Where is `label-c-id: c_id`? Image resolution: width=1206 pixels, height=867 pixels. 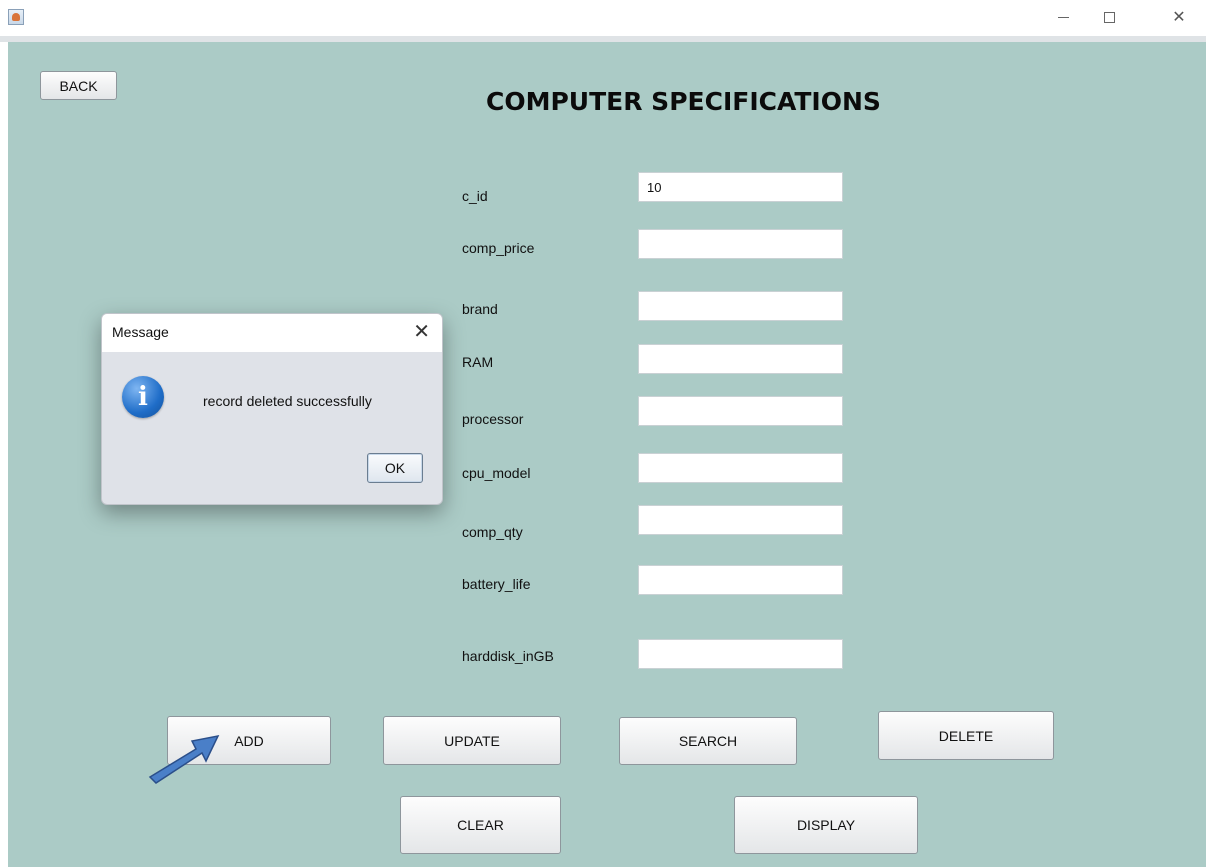
label-c-id: c_id is located at coordinates (475, 196).